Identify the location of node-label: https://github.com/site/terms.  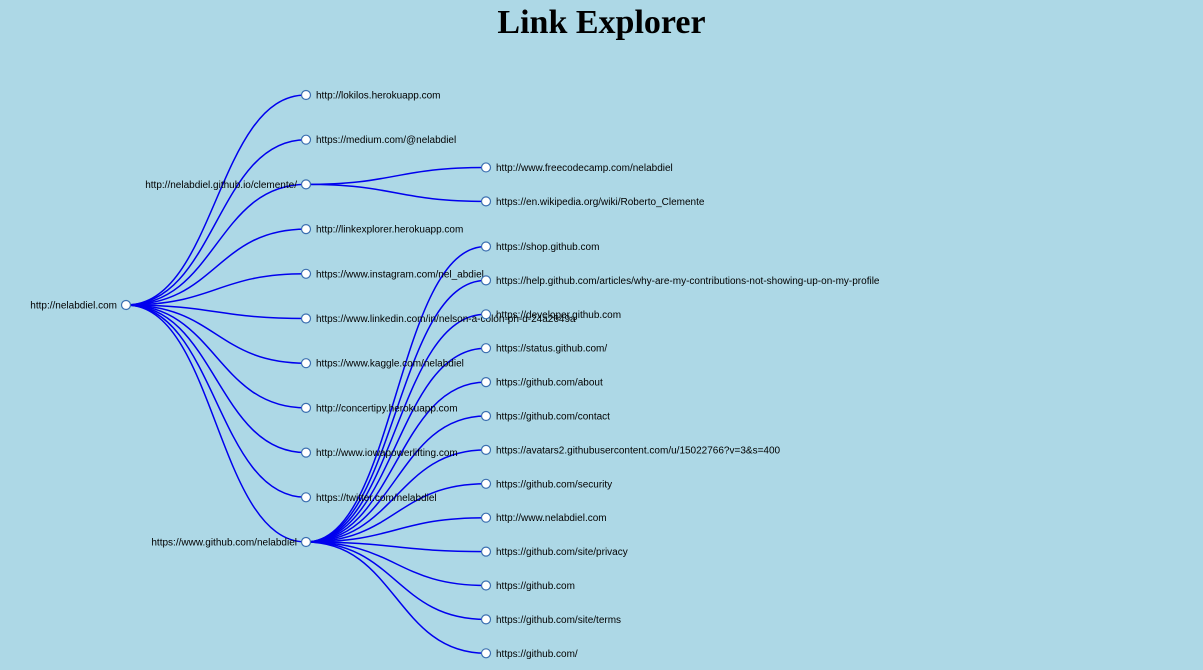
(558, 620).